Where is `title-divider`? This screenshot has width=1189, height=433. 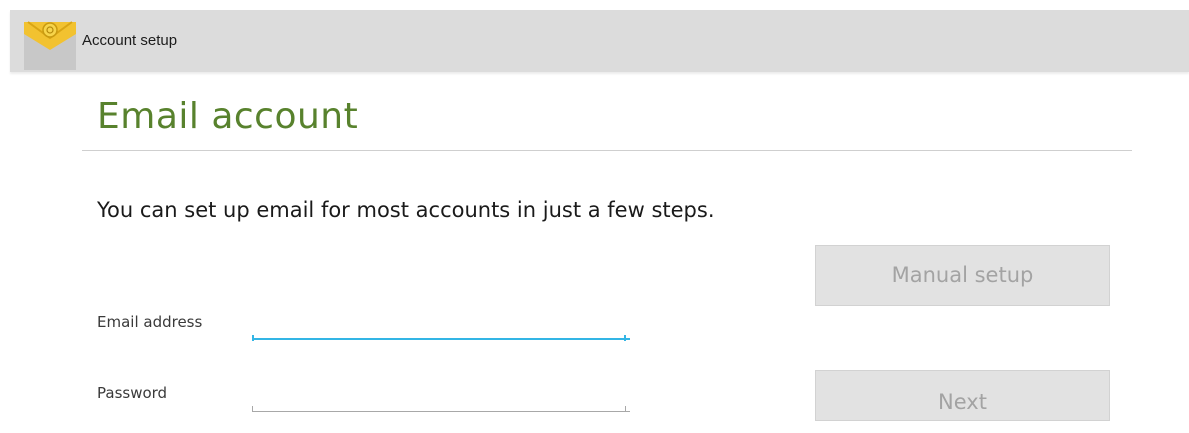 title-divider is located at coordinates (607, 150).